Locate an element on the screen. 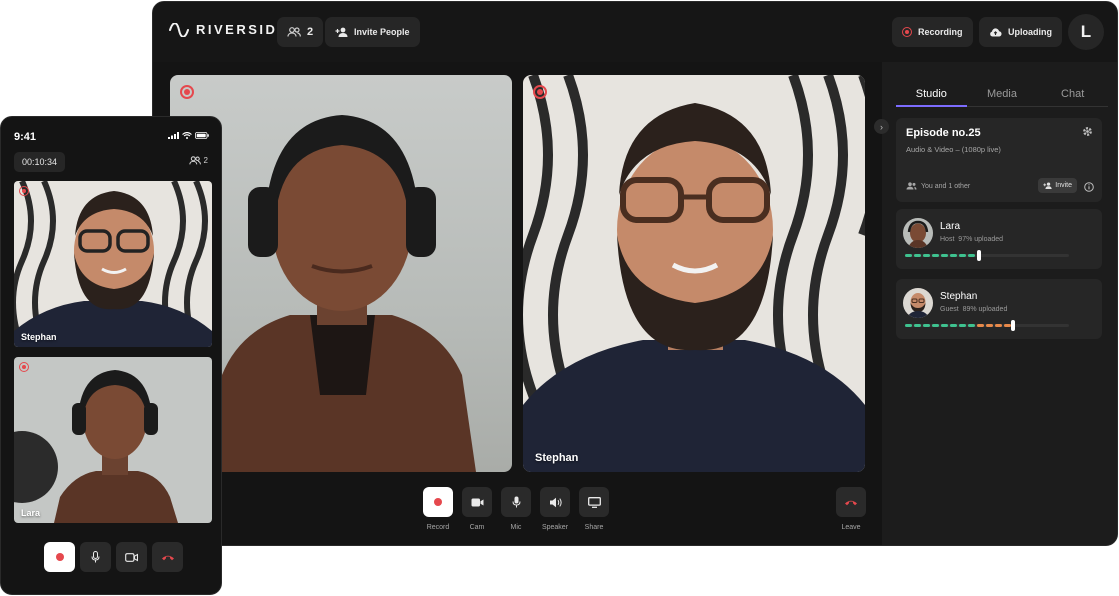 Image resolution: width=1119 pixels, height=596 pixels. battery-icon is located at coordinates (202, 135).